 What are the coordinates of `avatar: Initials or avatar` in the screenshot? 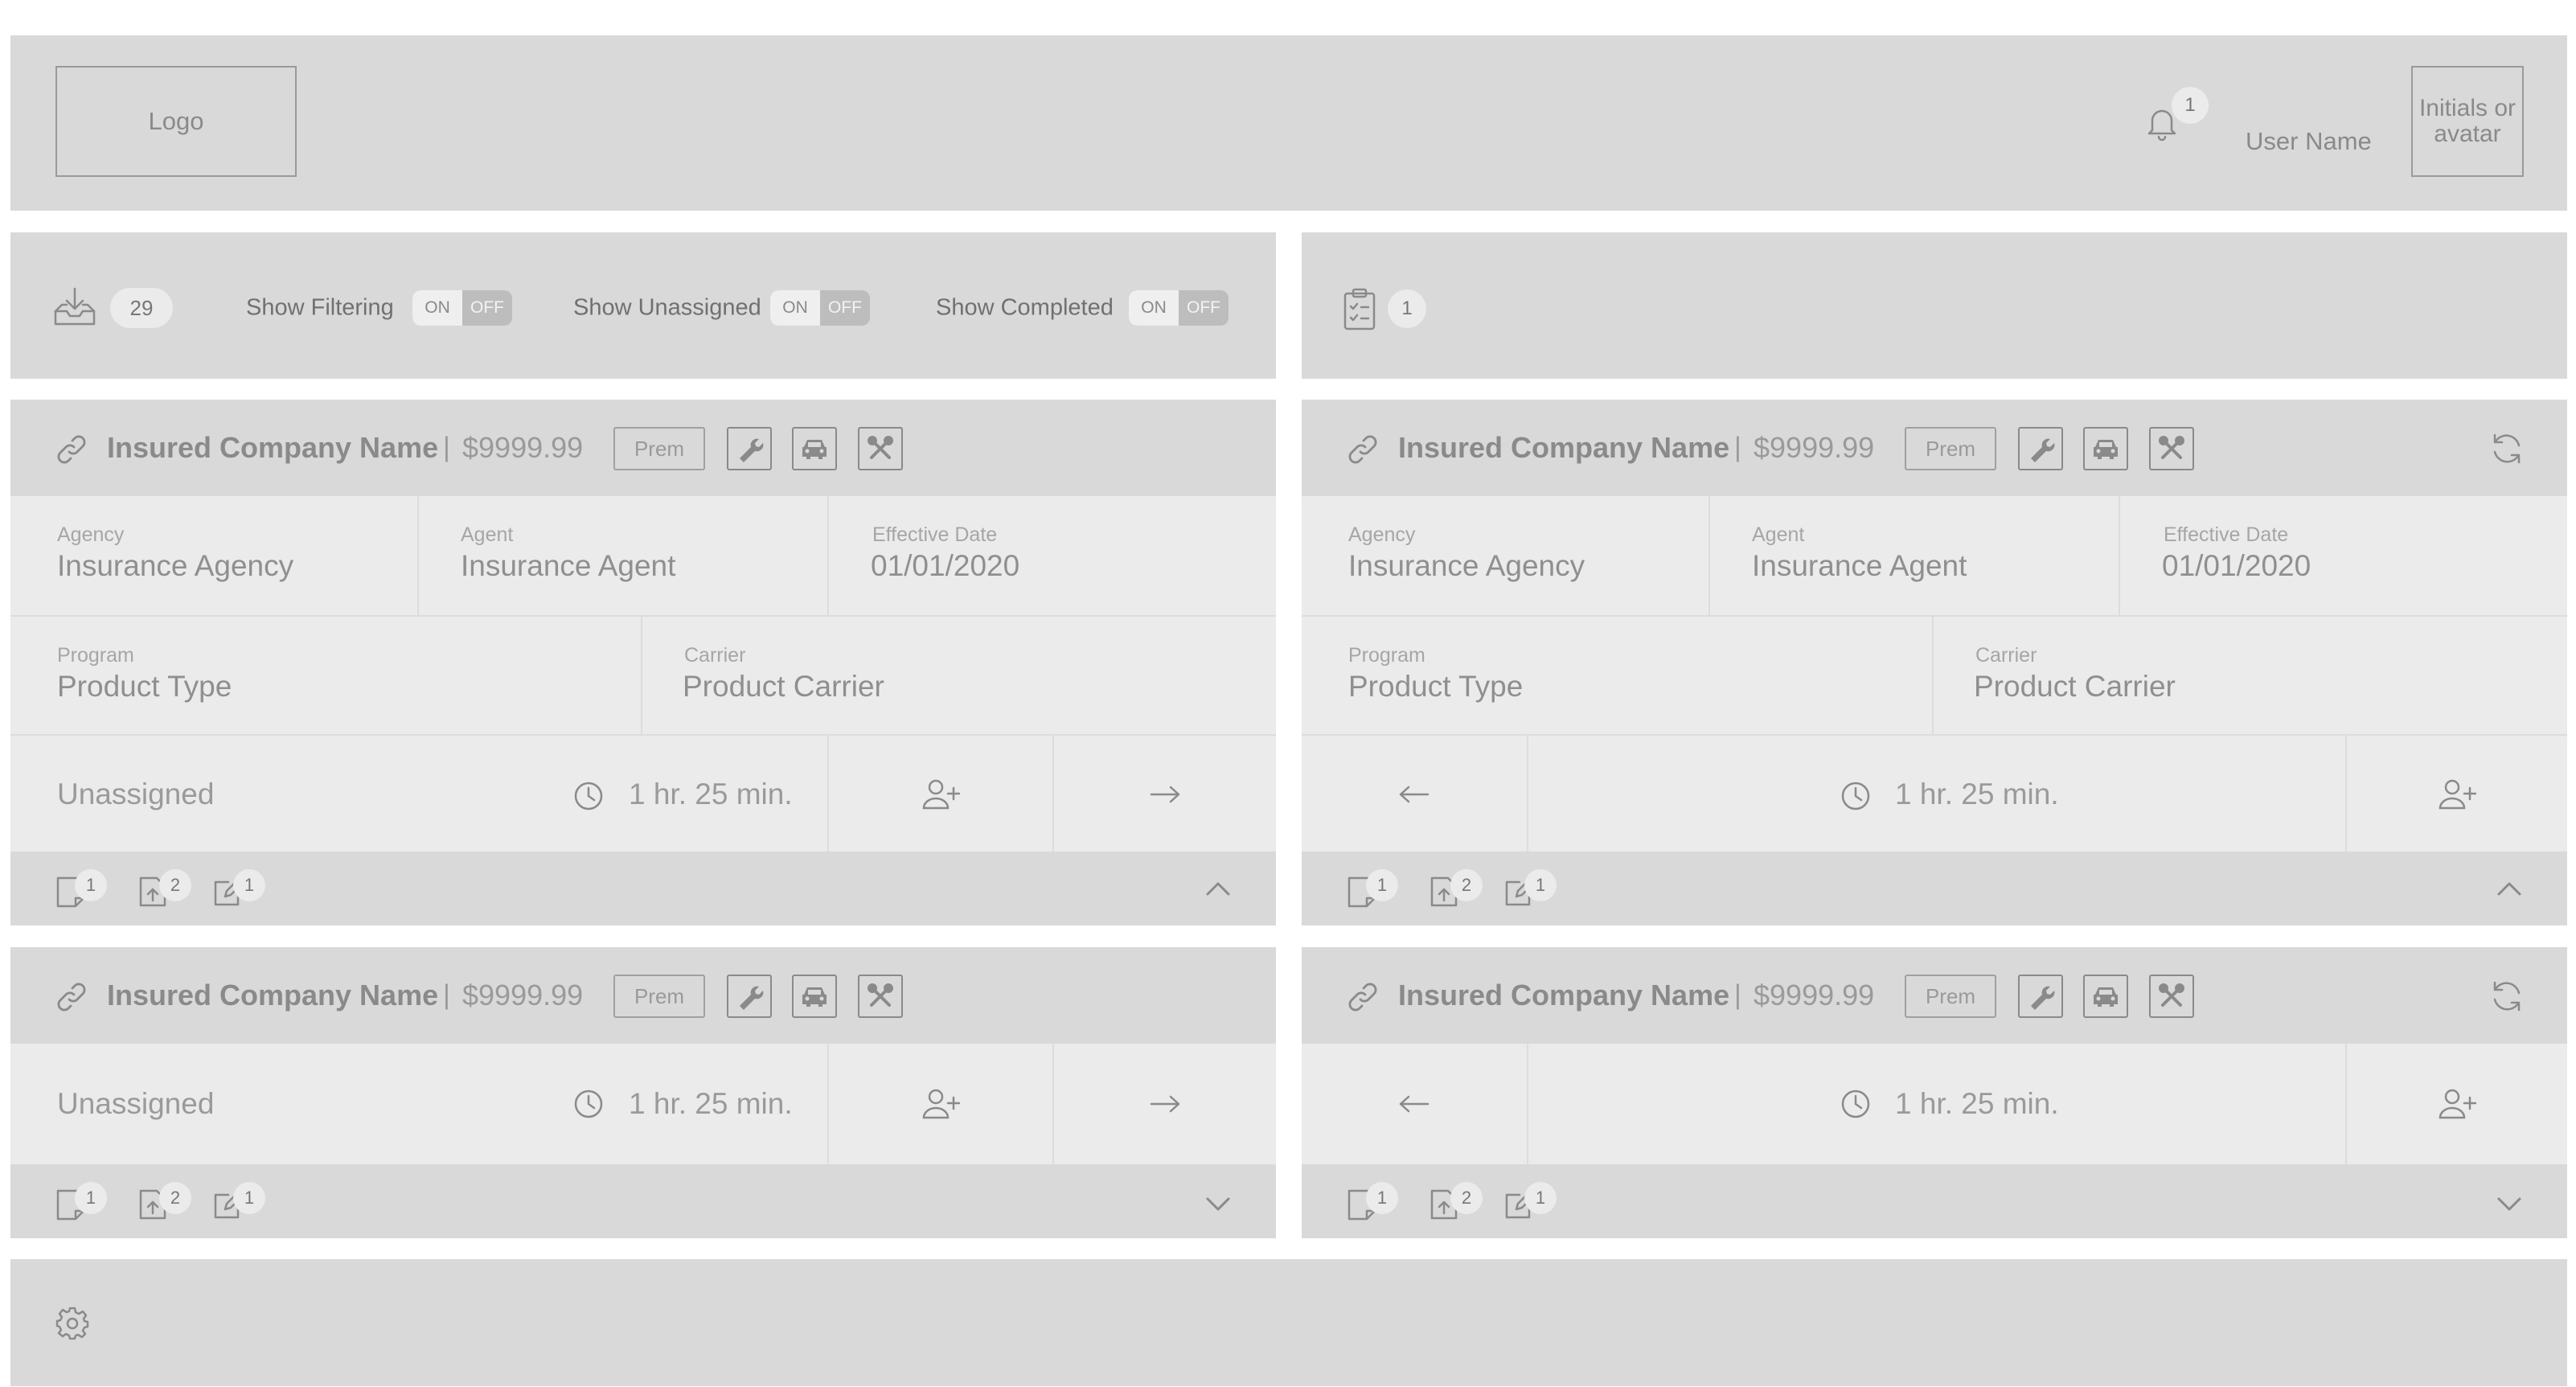 It's located at (2467, 121).